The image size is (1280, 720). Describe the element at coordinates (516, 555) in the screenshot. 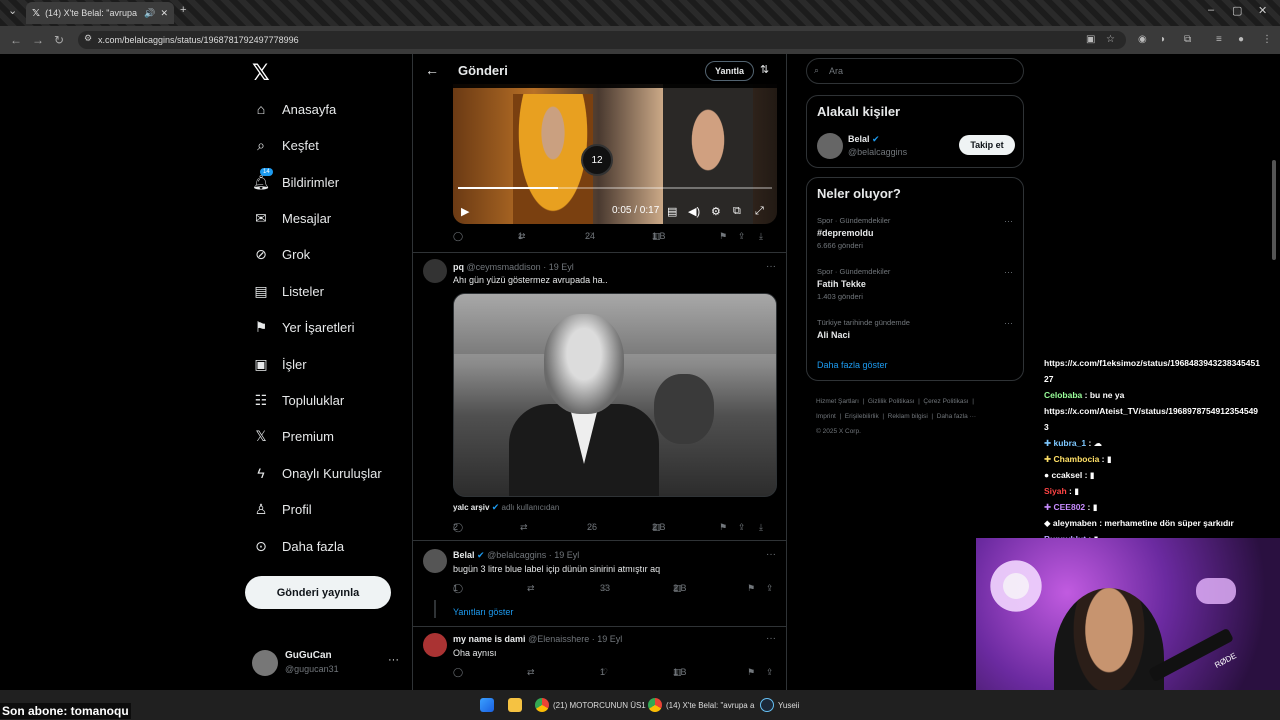

I see `tweet-author-handle: @belalcaggins` at that location.